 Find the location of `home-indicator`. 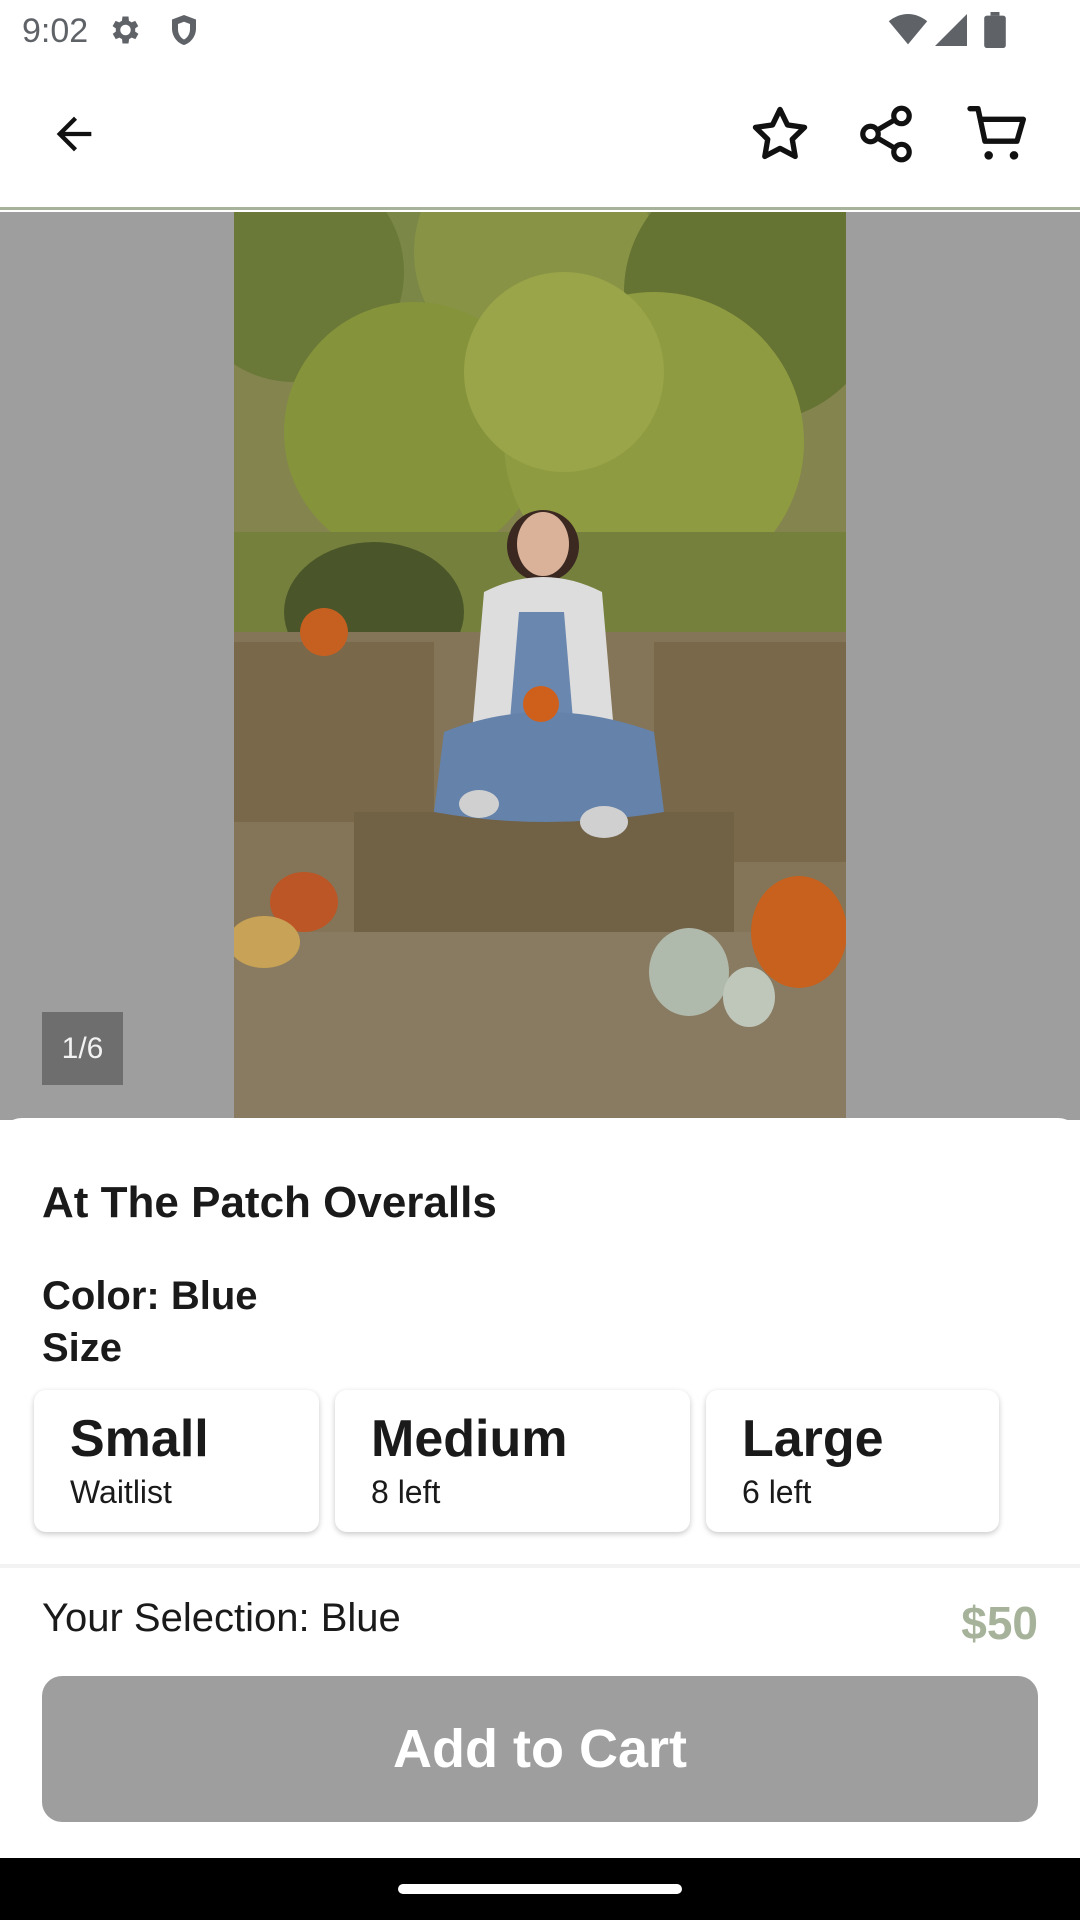

home-indicator is located at coordinates (540, 1889).